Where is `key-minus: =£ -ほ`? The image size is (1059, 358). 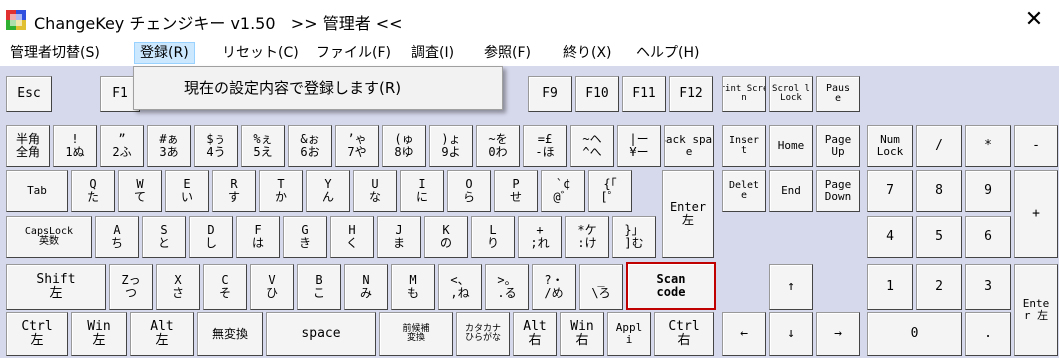 key-minus: =£ -ほ is located at coordinates (545, 146).